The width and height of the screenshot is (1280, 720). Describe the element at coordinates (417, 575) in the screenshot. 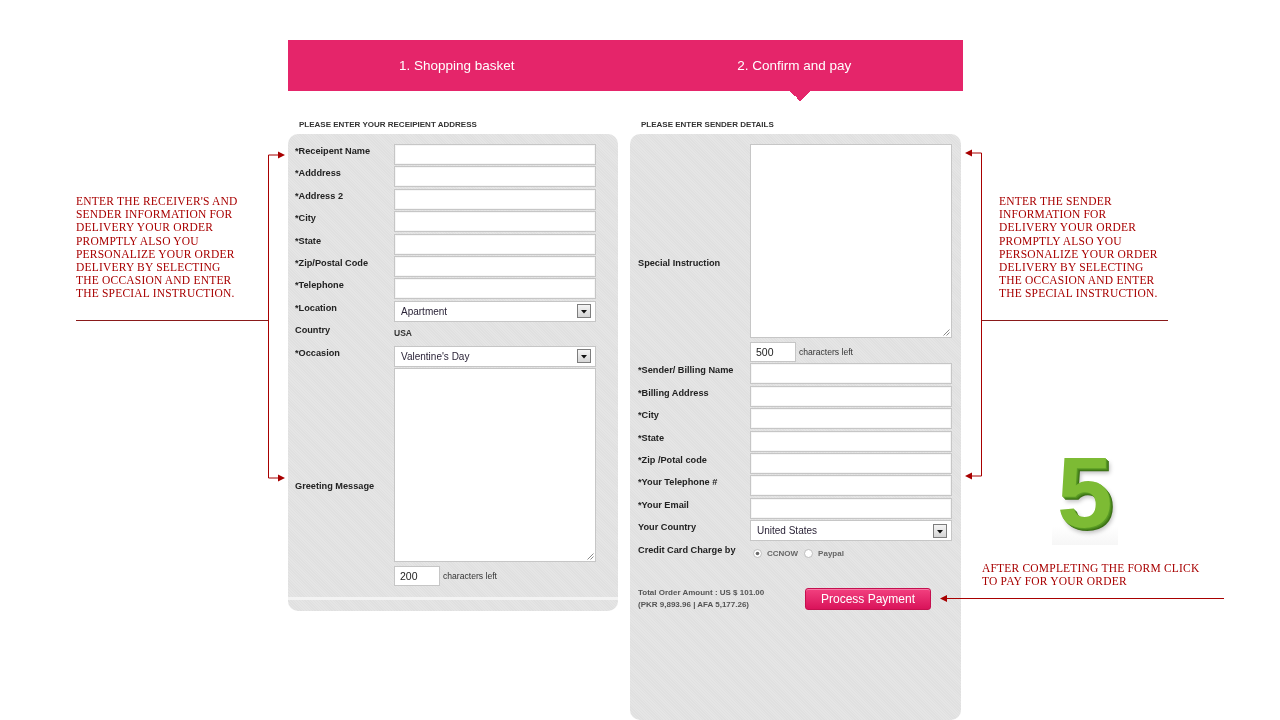

I see `counter-field: 200` at that location.